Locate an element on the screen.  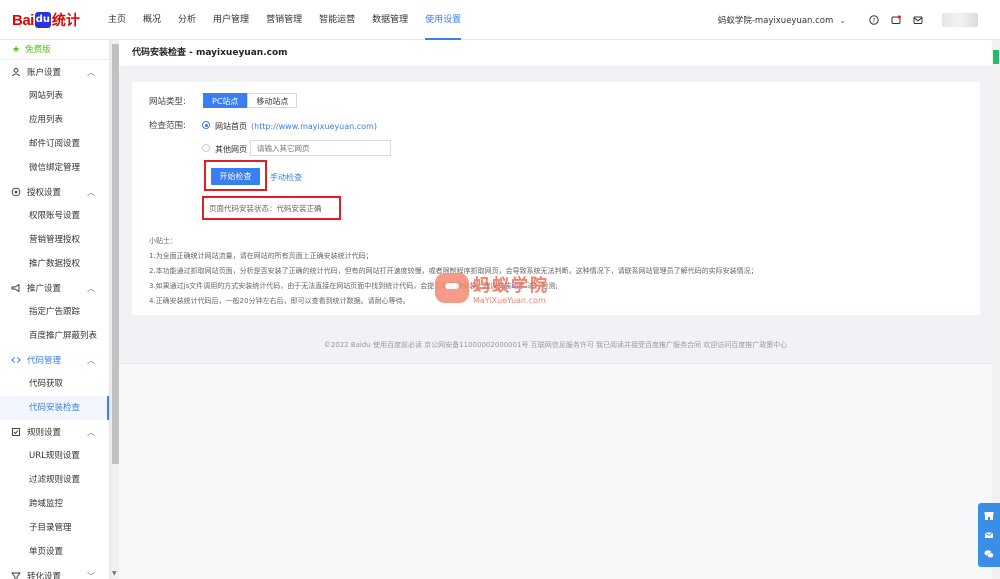
page-title: 代码安装检查 - mayixueyuan.com is located at coordinates (555, 53).